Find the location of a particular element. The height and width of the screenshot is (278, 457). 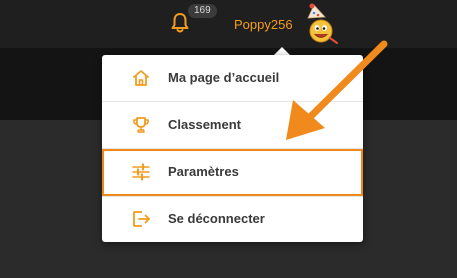

username-link: Poppy256 is located at coordinates (263, 25).